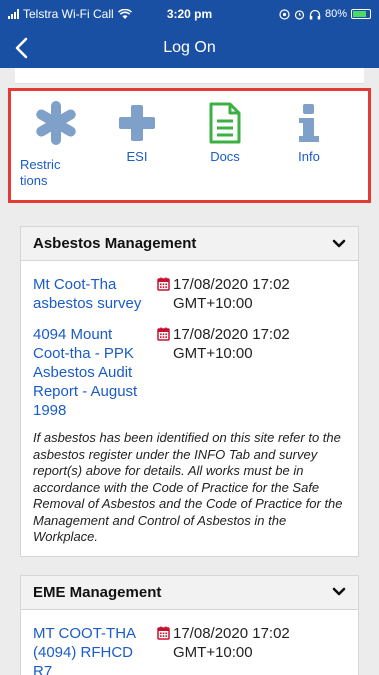 The height and width of the screenshot is (675, 379). I want to click on eme-management-header: EME Management, so click(189, 592).